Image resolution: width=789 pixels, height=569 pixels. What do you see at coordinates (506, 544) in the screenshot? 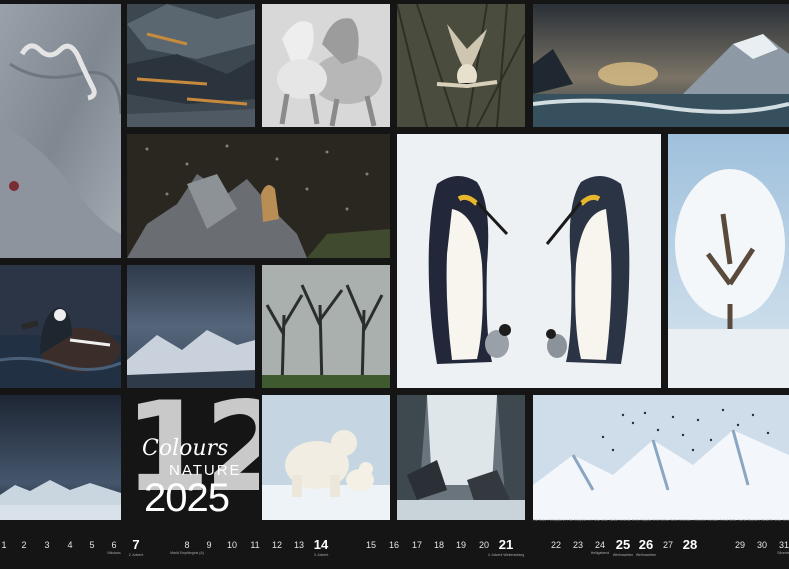
I see `day-number: 21` at bounding box center [506, 544].